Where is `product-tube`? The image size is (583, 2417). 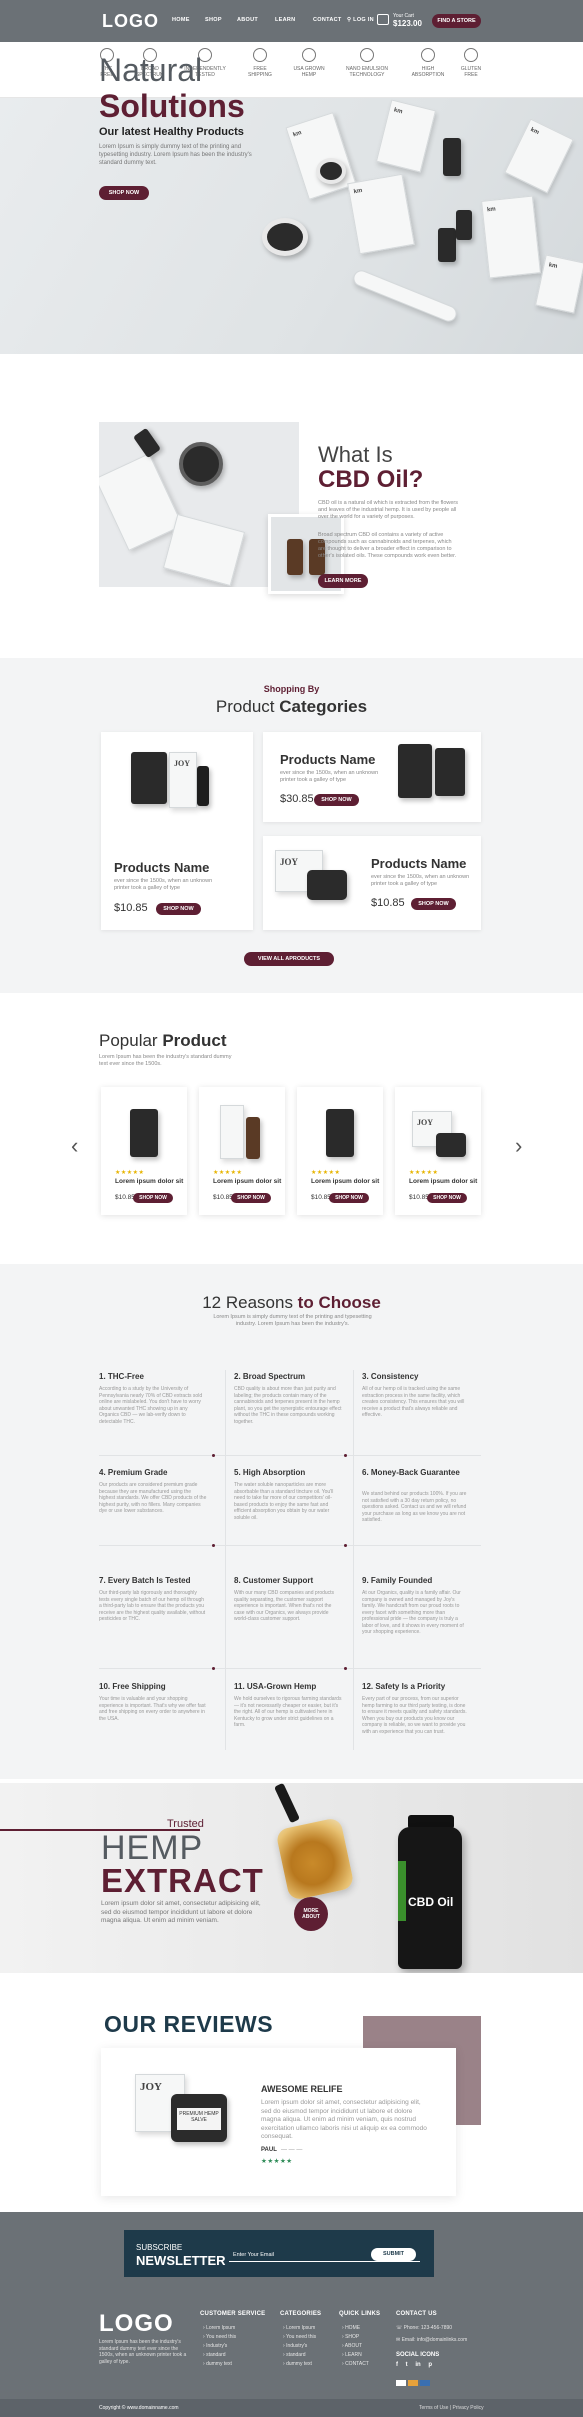
product-tube is located at coordinates (405, 296).